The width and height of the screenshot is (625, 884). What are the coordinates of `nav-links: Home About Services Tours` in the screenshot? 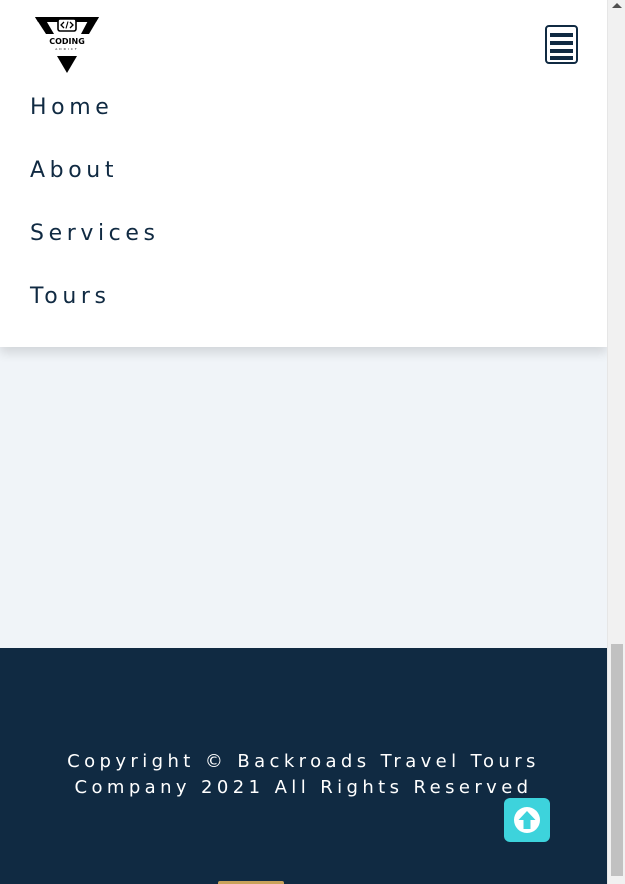 It's located at (95, 218).